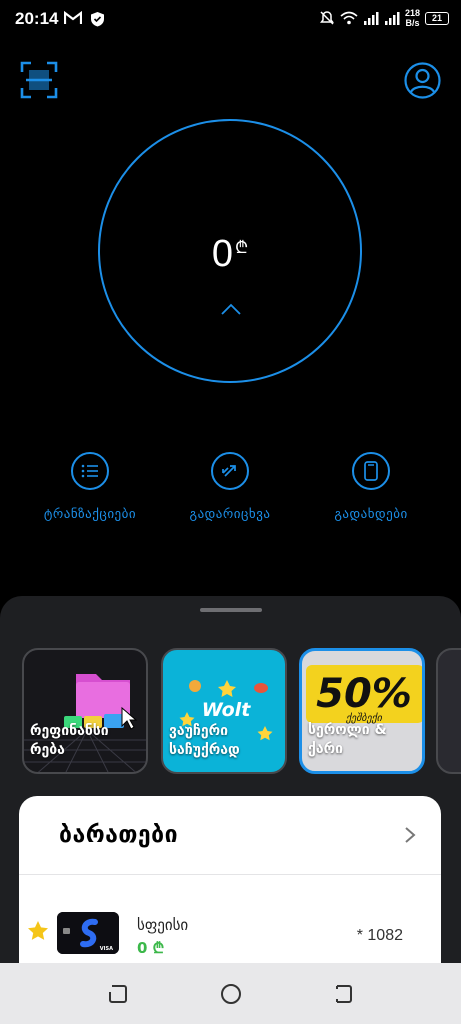 The height and width of the screenshot is (1024, 461). What do you see at coordinates (89, 471) in the screenshot?
I see `list-icon` at bounding box center [89, 471].